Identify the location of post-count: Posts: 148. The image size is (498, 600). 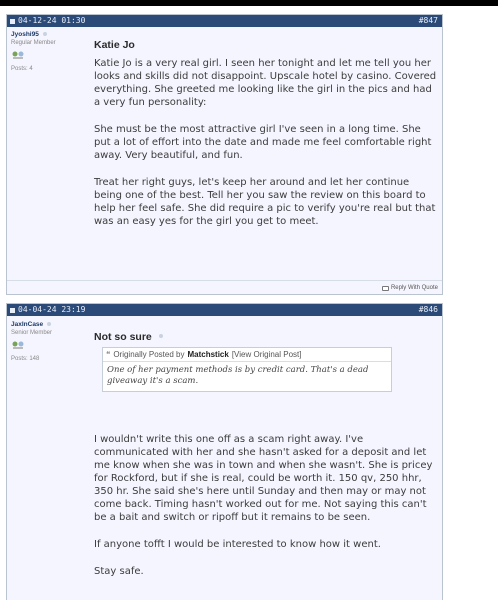
(25, 359).